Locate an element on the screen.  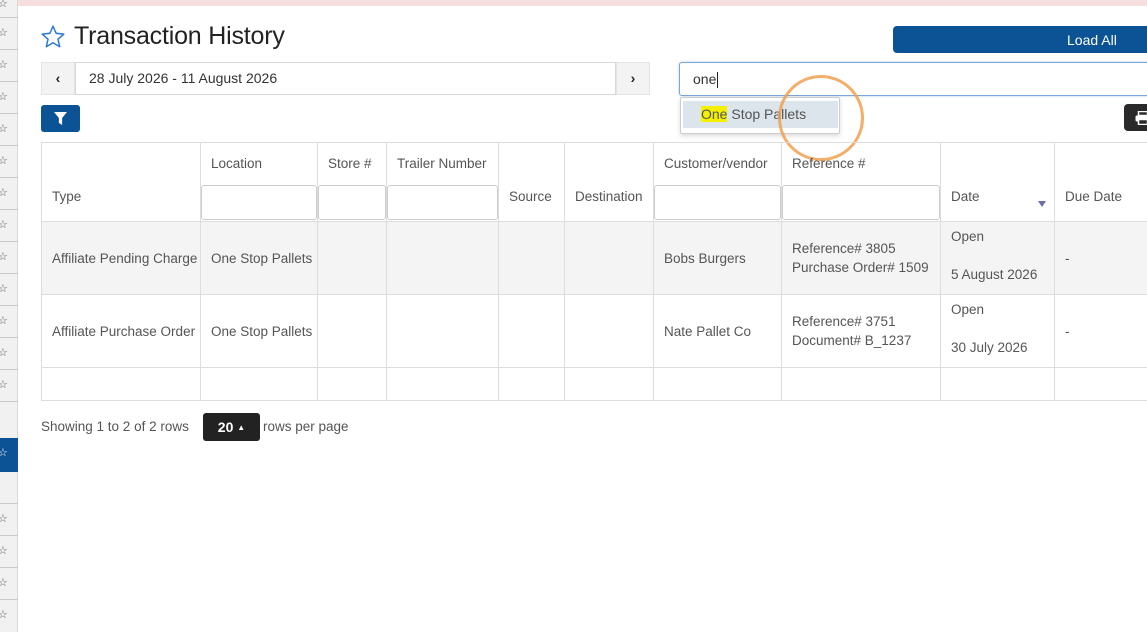
table-row-empty is located at coordinates (594, 384).